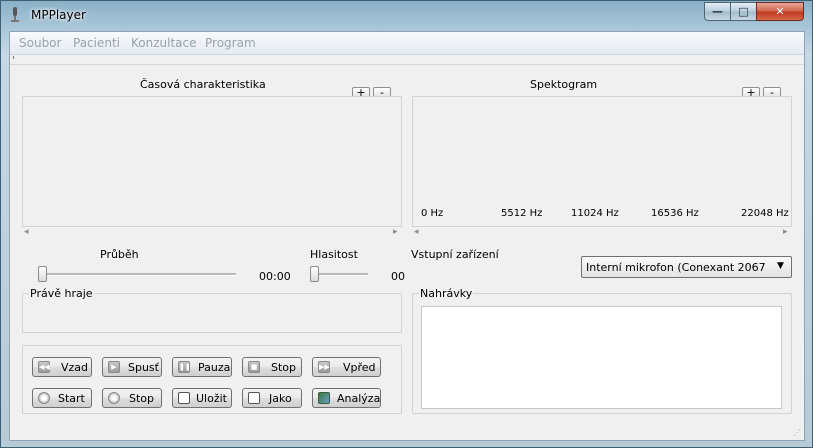  I want to click on chevron-down-icon: ▼, so click(780, 266).